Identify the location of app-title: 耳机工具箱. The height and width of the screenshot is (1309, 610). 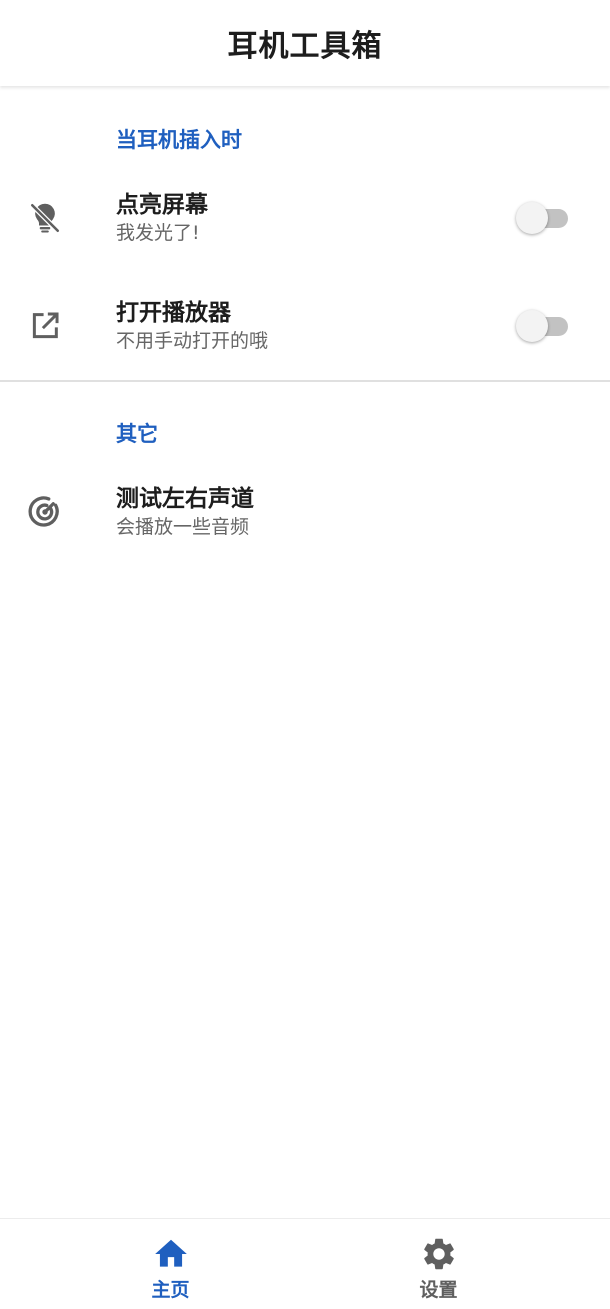
(305, 46).